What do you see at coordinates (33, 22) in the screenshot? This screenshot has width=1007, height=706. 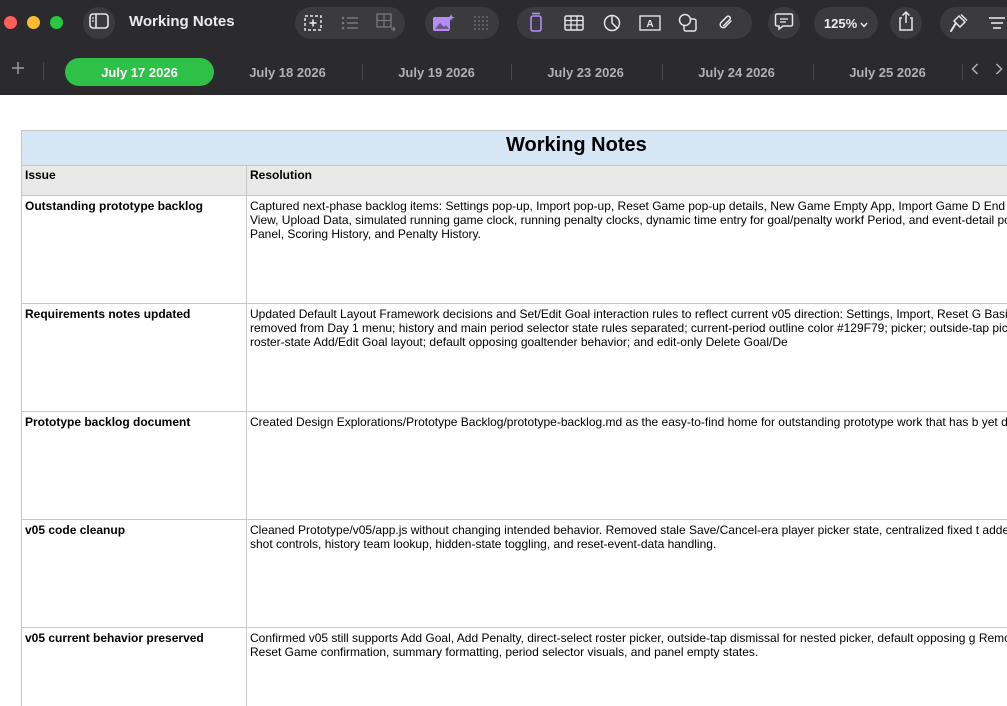 I see `minimize-window-button` at bounding box center [33, 22].